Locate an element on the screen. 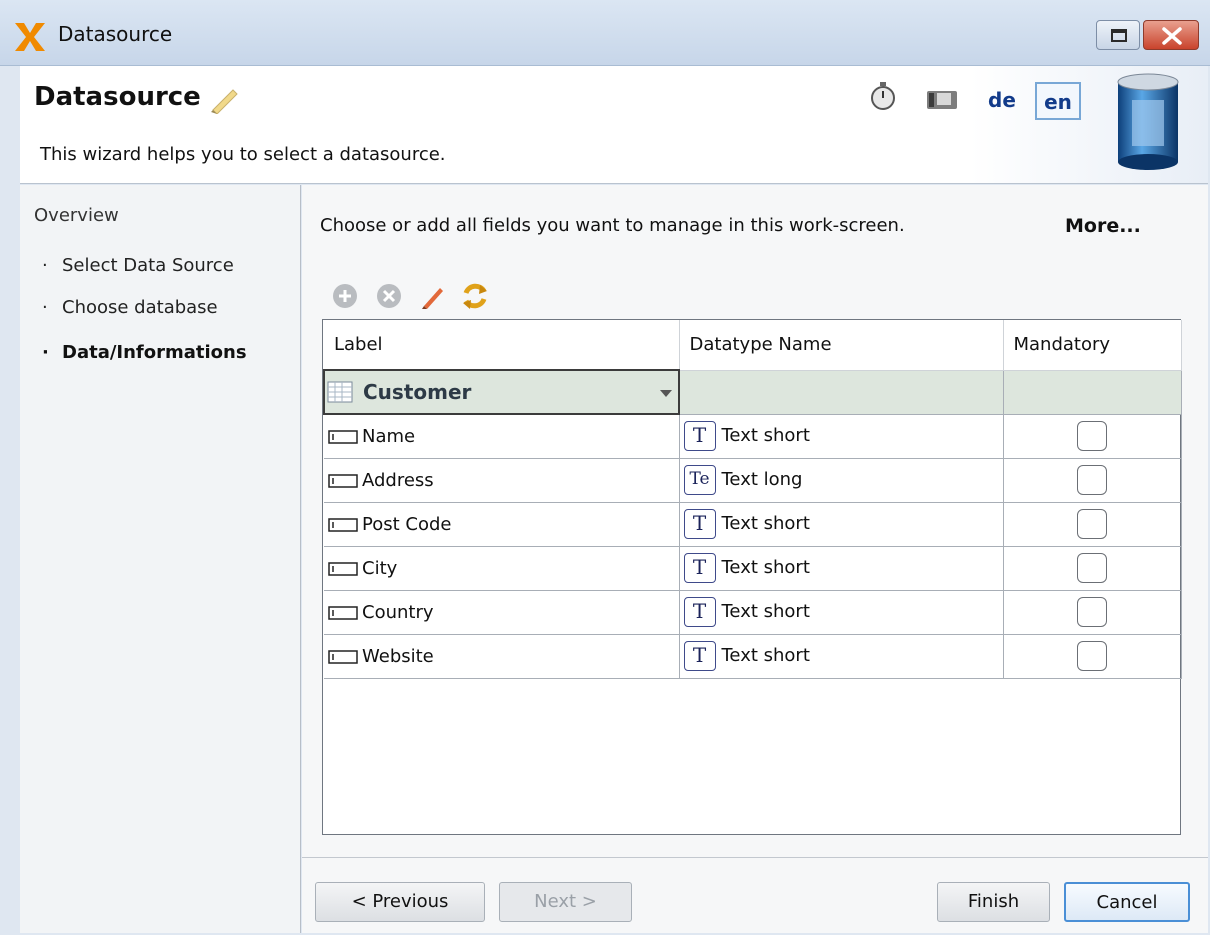 The width and height of the screenshot is (1210, 935). close-button is located at coordinates (1171, 35).